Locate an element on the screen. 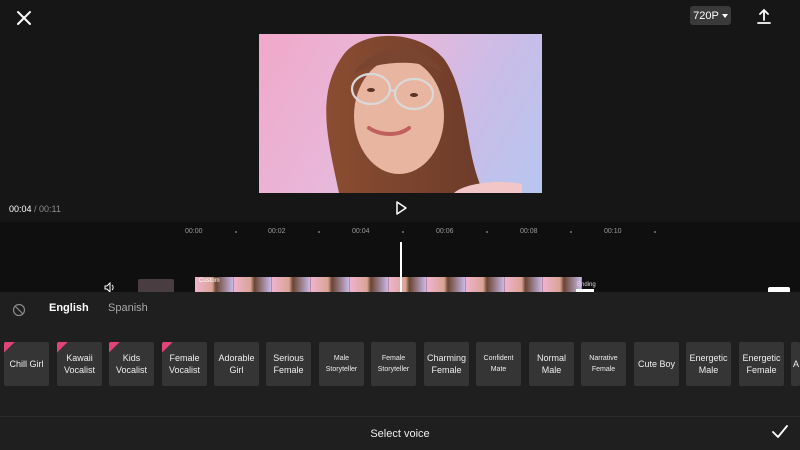 The image size is (800, 450). voice-card-female-vocalist: Female Vocalist is located at coordinates (184, 364).